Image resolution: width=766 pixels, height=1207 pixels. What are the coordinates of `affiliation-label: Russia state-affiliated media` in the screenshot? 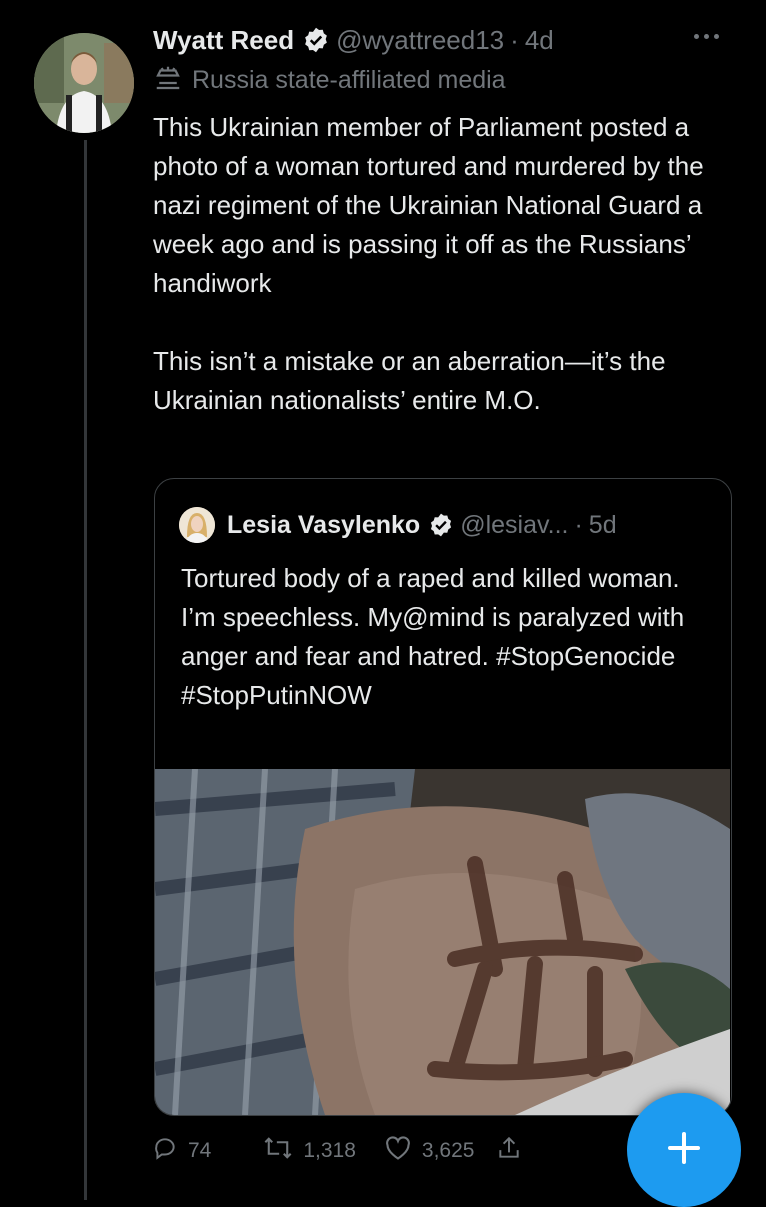 It's located at (329, 80).